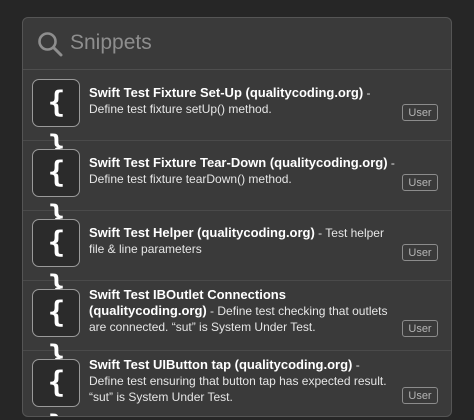 The width and height of the screenshot is (474, 420). What do you see at coordinates (180, 109) in the screenshot?
I see `item-description: Define test fixture setUp() method.` at bounding box center [180, 109].